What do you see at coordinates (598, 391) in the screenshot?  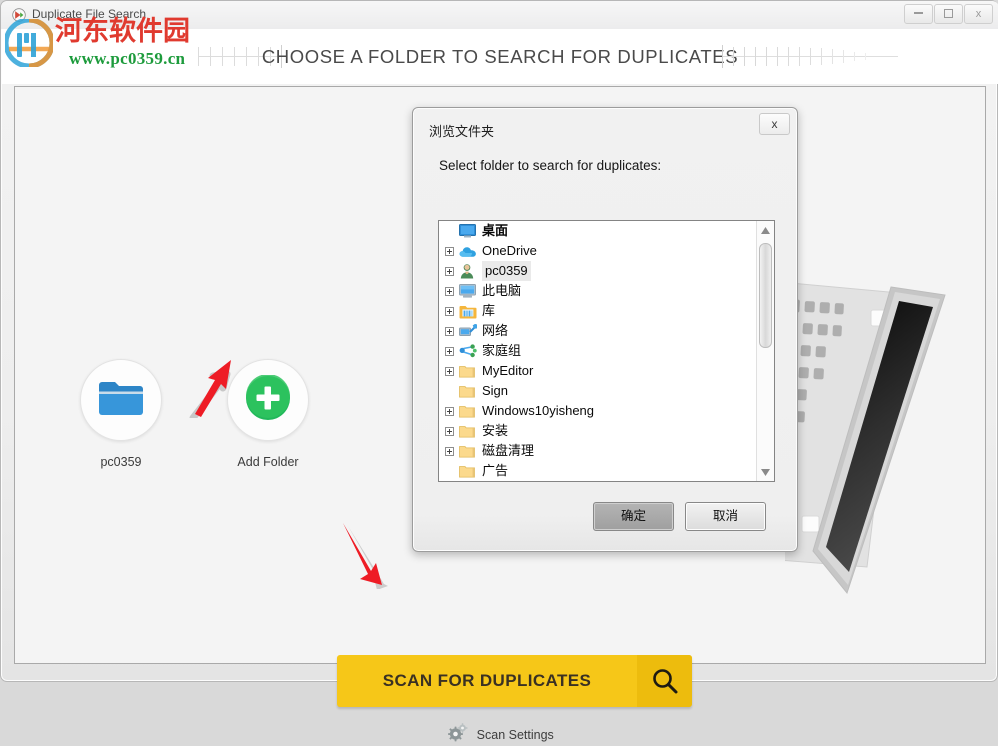 I see `tree-item: Sign` at bounding box center [598, 391].